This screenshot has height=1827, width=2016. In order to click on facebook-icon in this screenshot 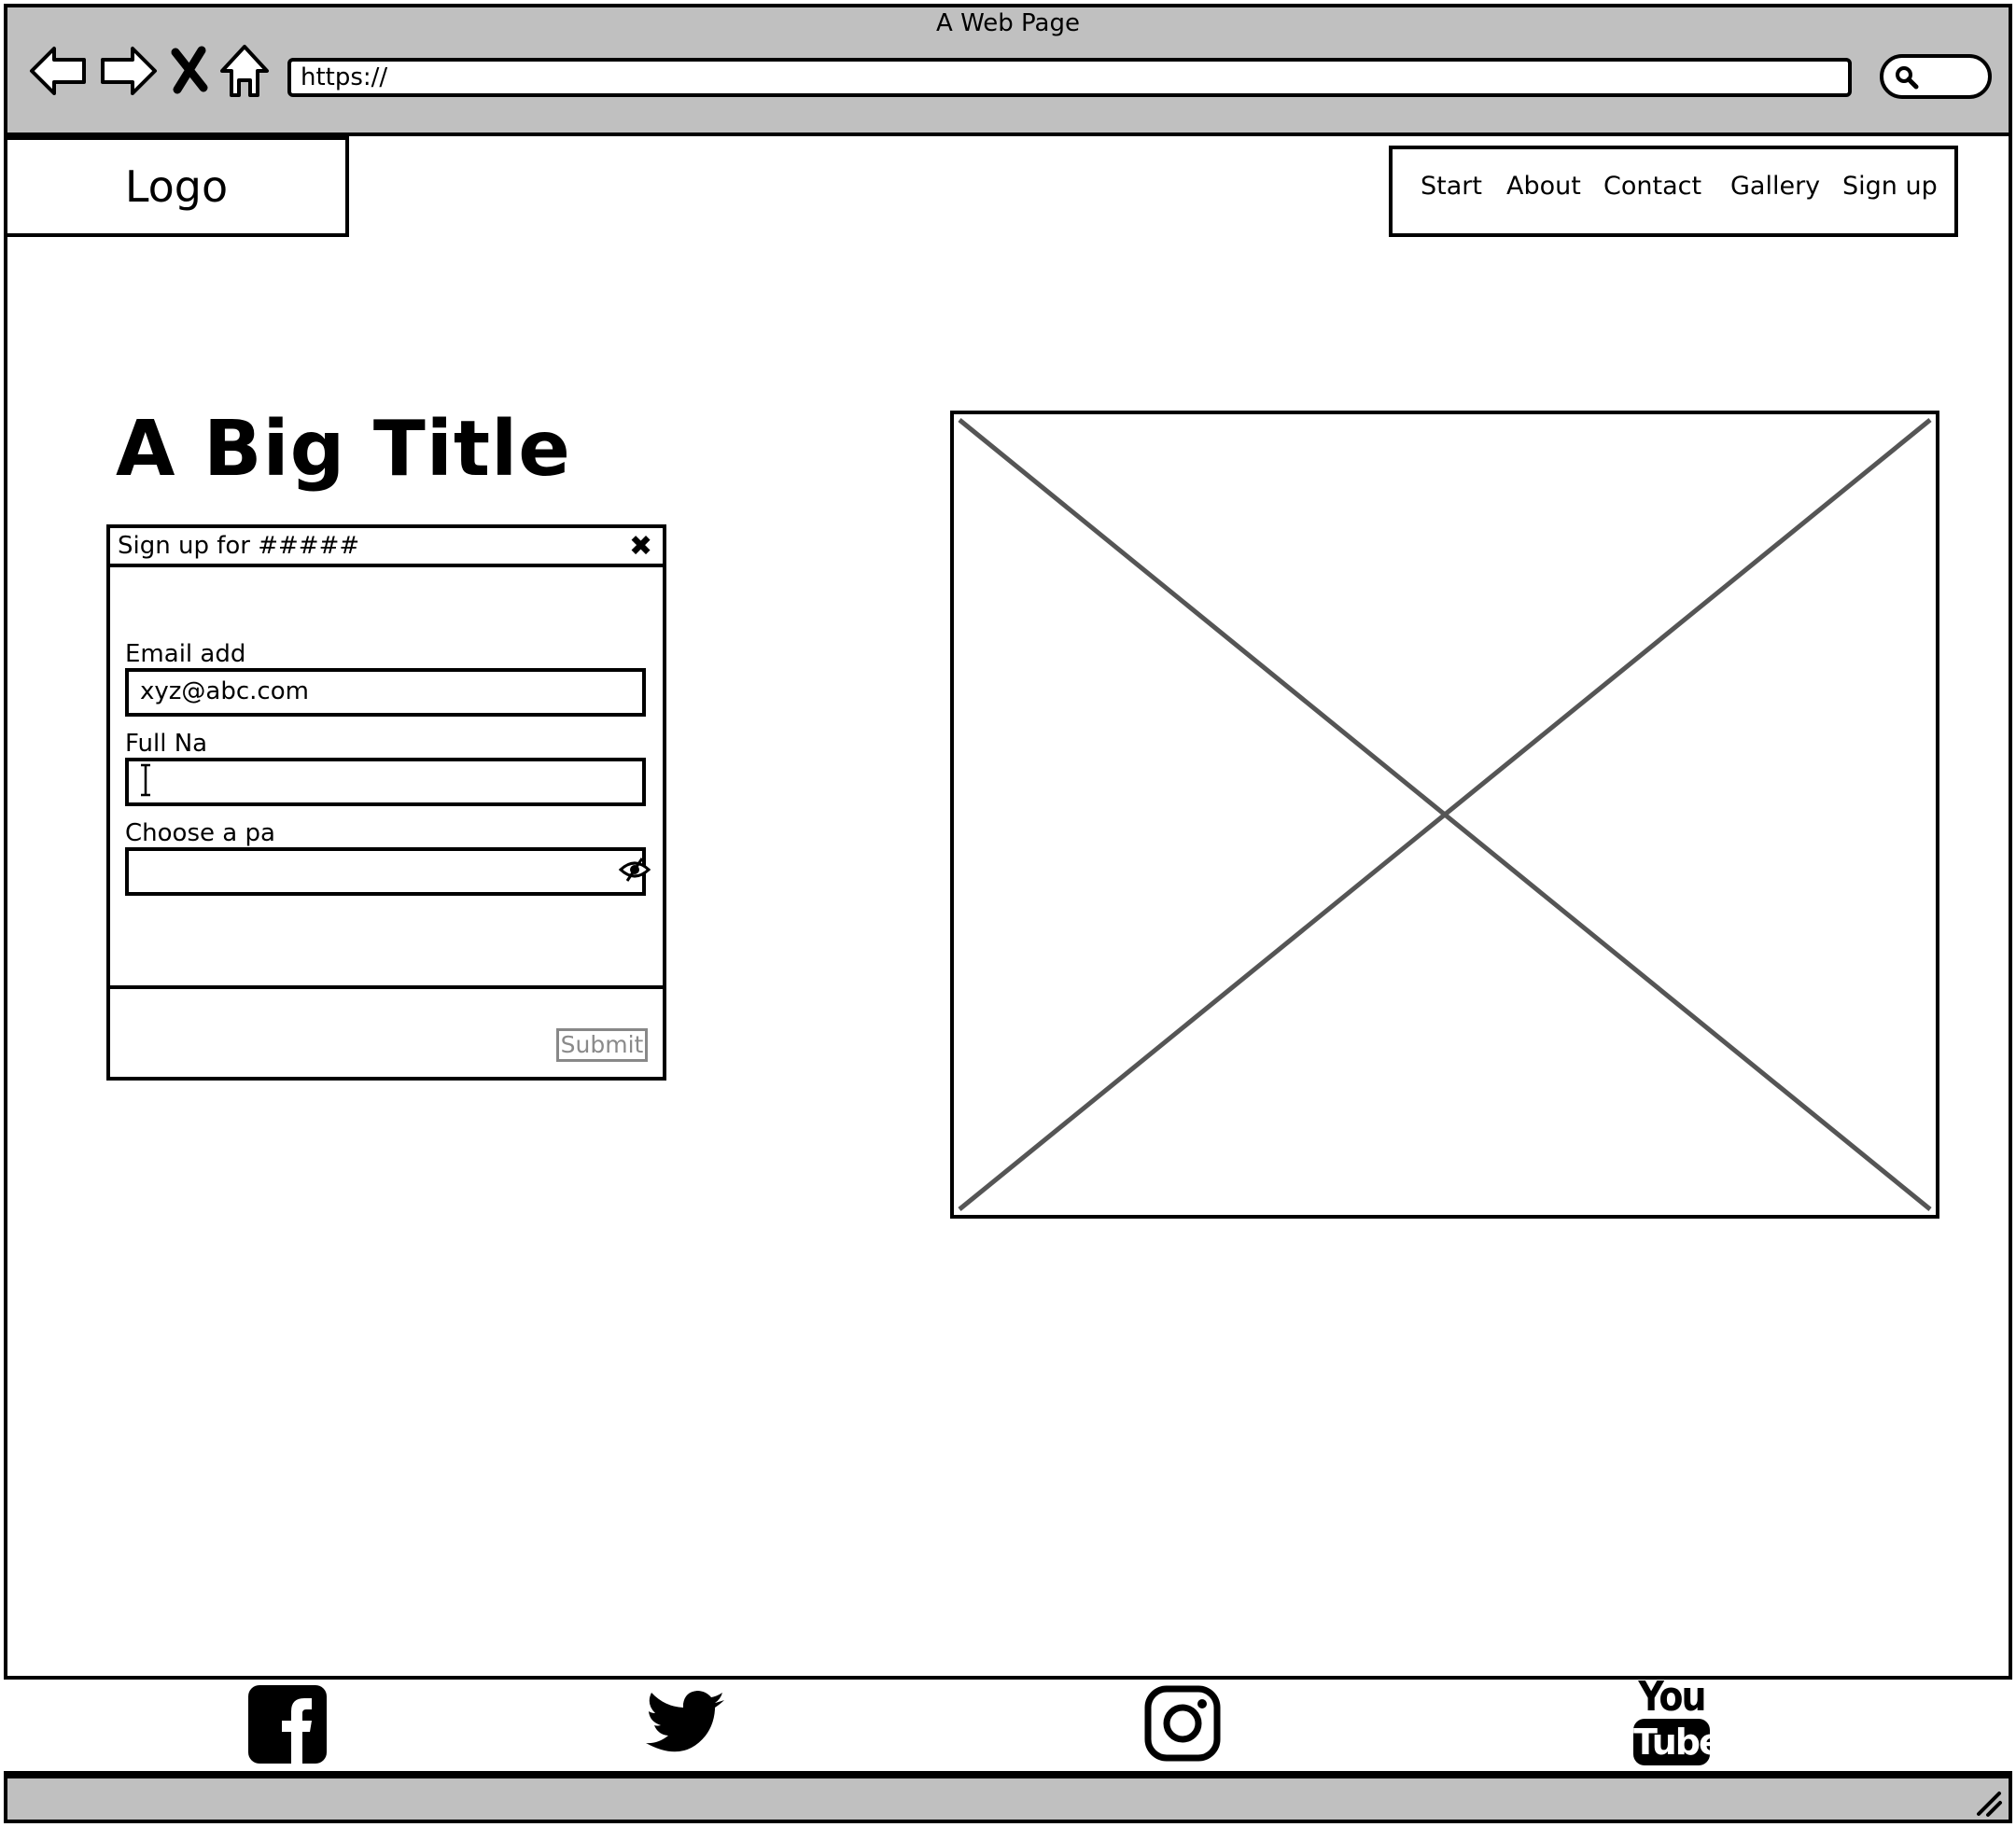, I will do `click(287, 1725)`.